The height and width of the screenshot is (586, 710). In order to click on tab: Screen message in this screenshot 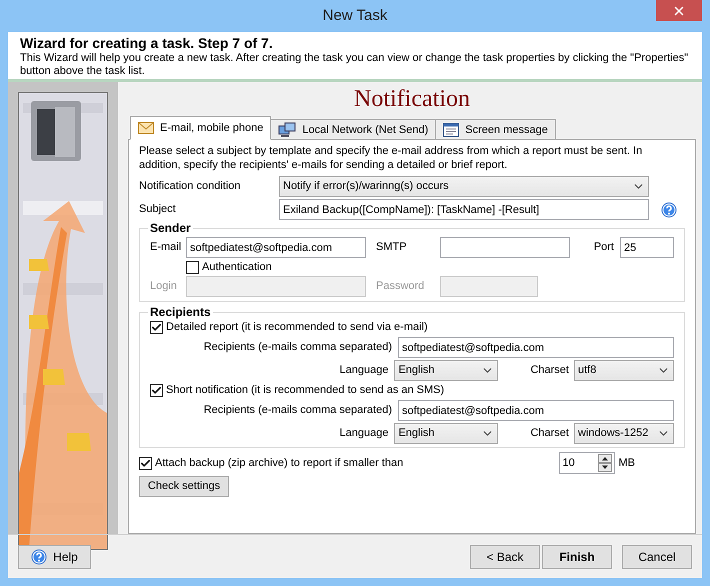, I will do `click(495, 129)`.